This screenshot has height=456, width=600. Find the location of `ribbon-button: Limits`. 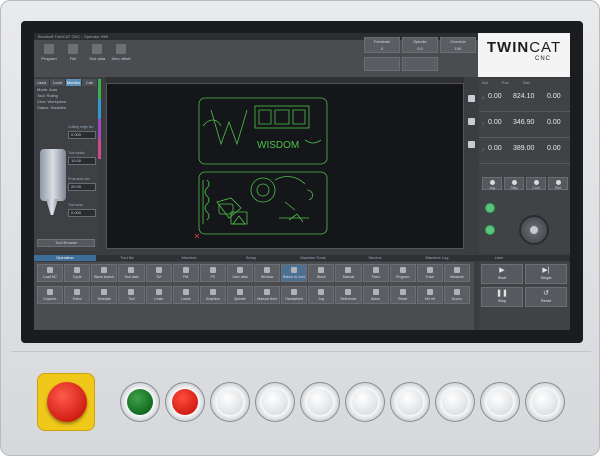

ribbon-button: Limits is located at coordinates (158, 295).